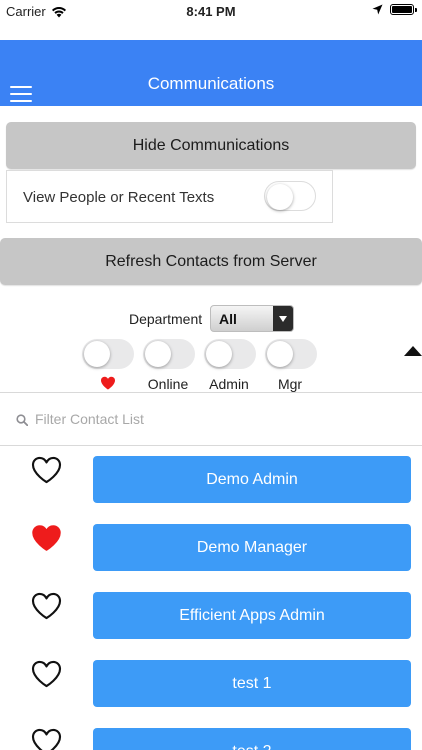  Describe the element at coordinates (211, 73) in the screenshot. I see `nav-bar: Communications` at that location.